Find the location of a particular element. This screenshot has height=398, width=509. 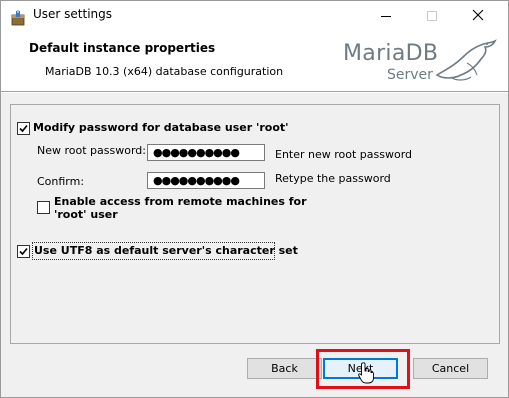

new-password-hint: Enter new root password is located at coordinates (344, 154).